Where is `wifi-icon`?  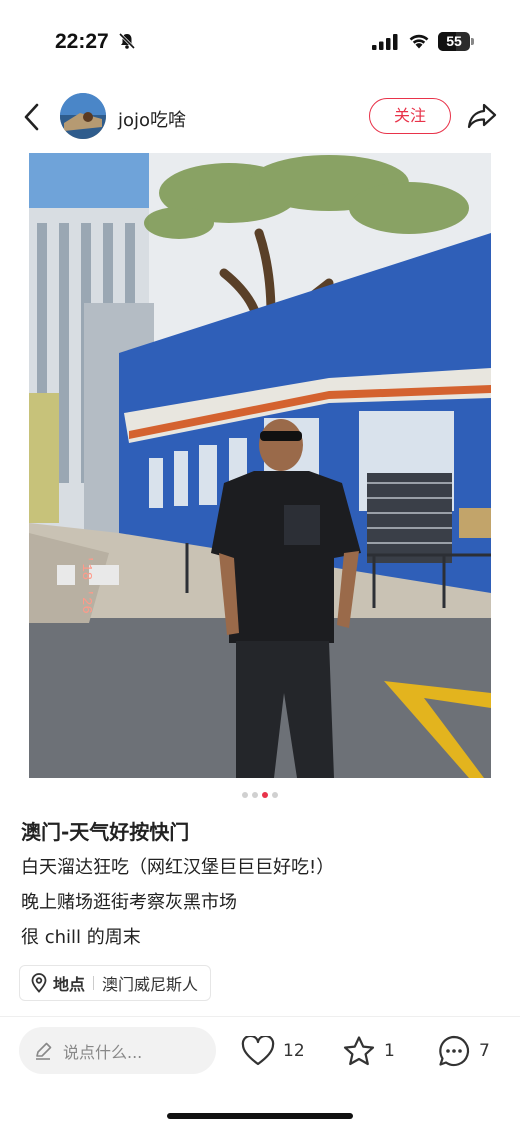 wifi-icon is located at coordinates (419, 41).